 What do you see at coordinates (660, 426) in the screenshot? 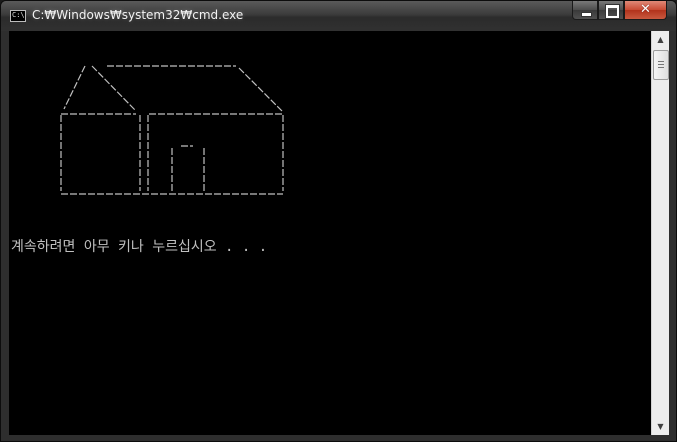
I see `scroll-down-arrow-icon: ▼` at bounding box center [660, 426].